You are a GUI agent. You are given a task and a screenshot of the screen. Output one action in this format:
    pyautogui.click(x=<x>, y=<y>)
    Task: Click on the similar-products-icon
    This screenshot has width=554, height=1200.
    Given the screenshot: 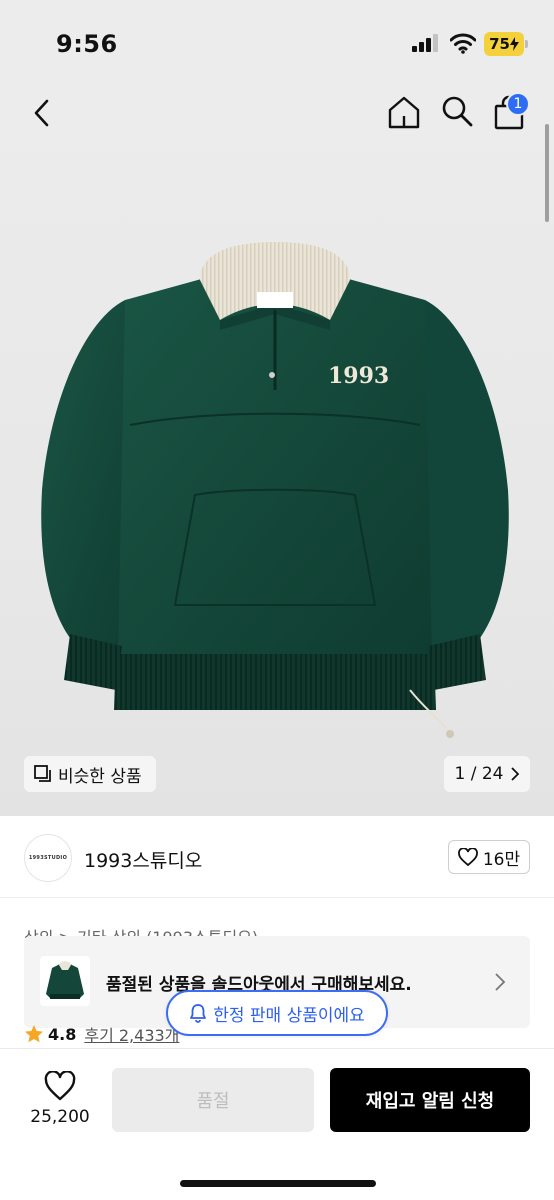 What is the action you would take?
    pyautogui.click(x=42, y=773)
    